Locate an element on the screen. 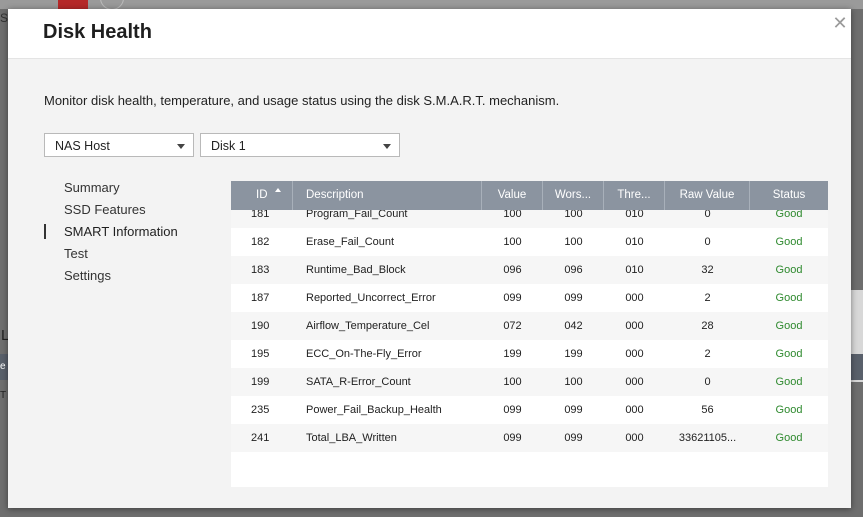 Image resolution: width=863 pixels, height=517 pixels. background-text-s: S is located at coordinates (4, 18).